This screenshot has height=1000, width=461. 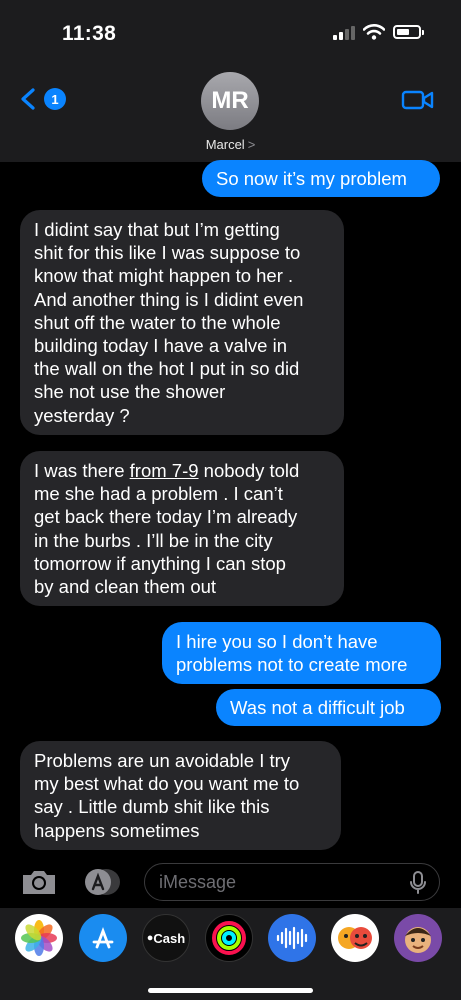 I want to click on sent-message: So now it’s my problem, so click(x=321, y=179).